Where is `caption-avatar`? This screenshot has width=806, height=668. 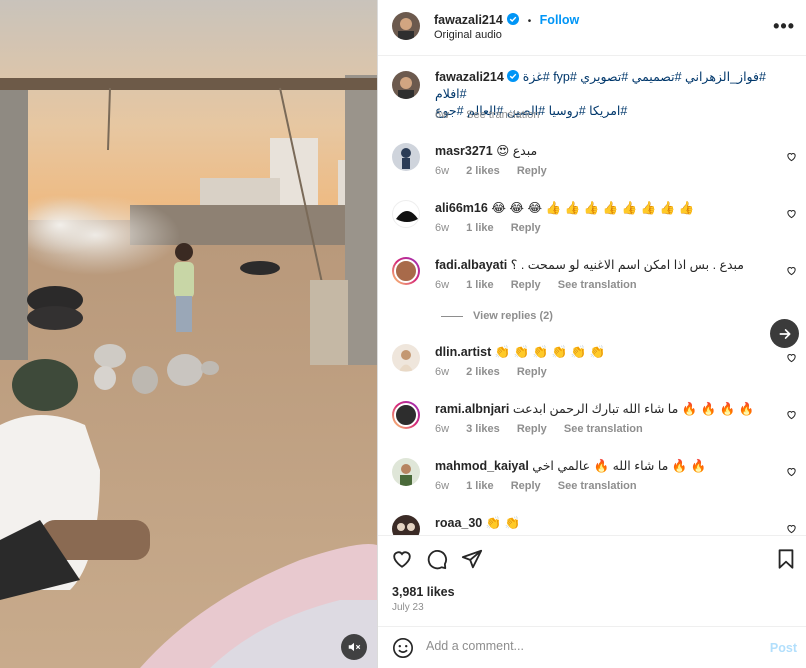
caption-avatar is located at coordinates (406, 85).